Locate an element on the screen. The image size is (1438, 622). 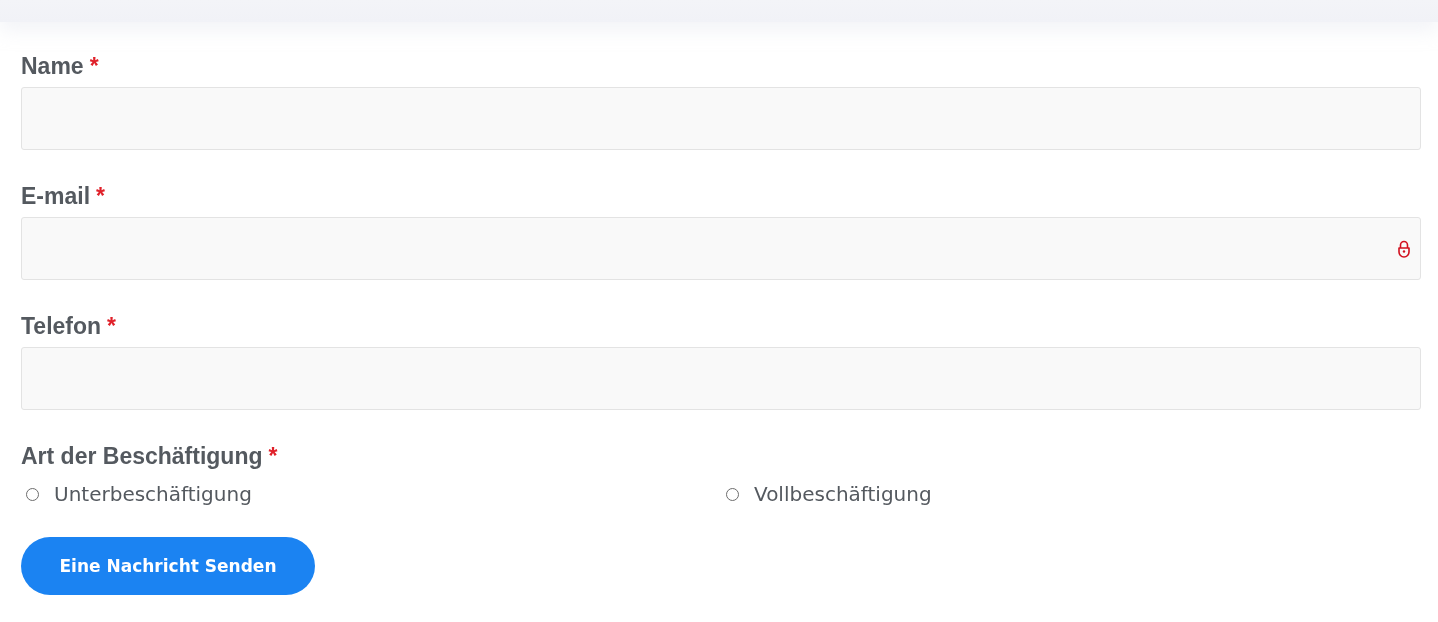
field-label: E-mail * is located at coordinates (63, 196).